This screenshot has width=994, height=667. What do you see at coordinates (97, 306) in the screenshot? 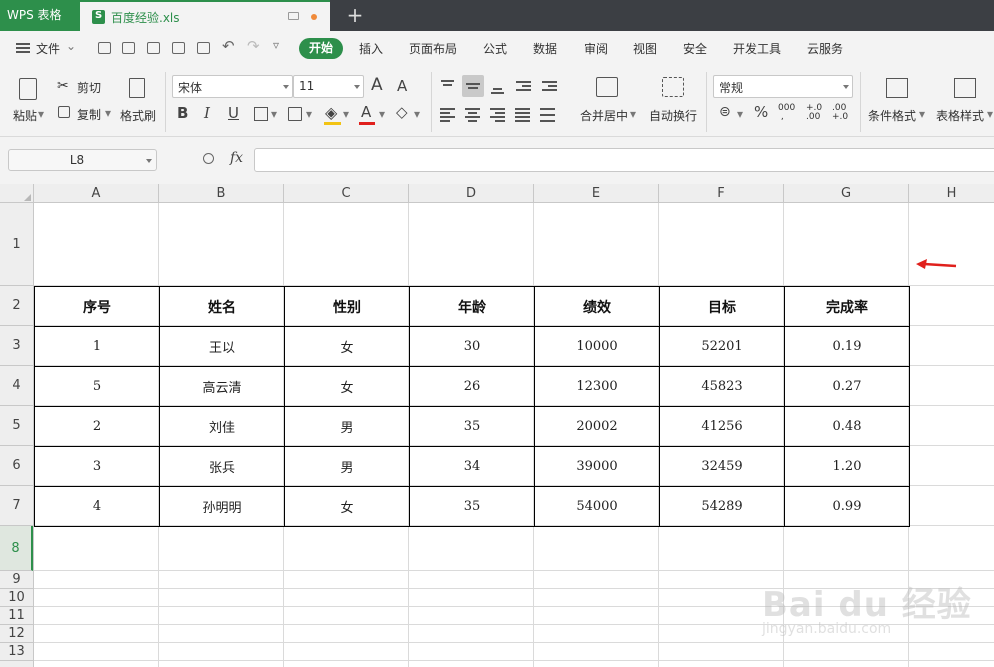
I see `header-cell-index: 序号` at bounding box center [97, 306].